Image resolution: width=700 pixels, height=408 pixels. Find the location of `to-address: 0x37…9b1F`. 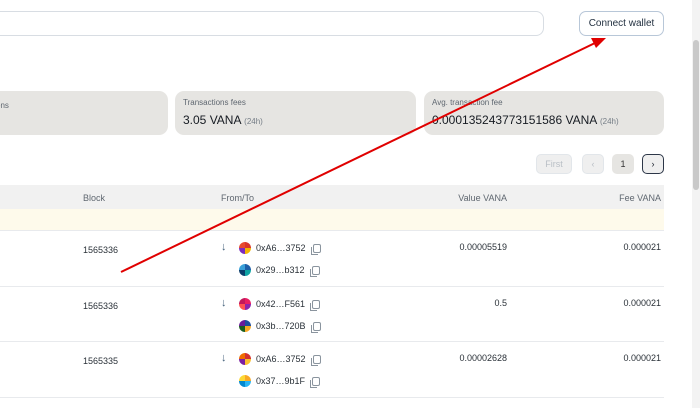

to-address: 0x37…9b1F is located at coordinates (280, 381).